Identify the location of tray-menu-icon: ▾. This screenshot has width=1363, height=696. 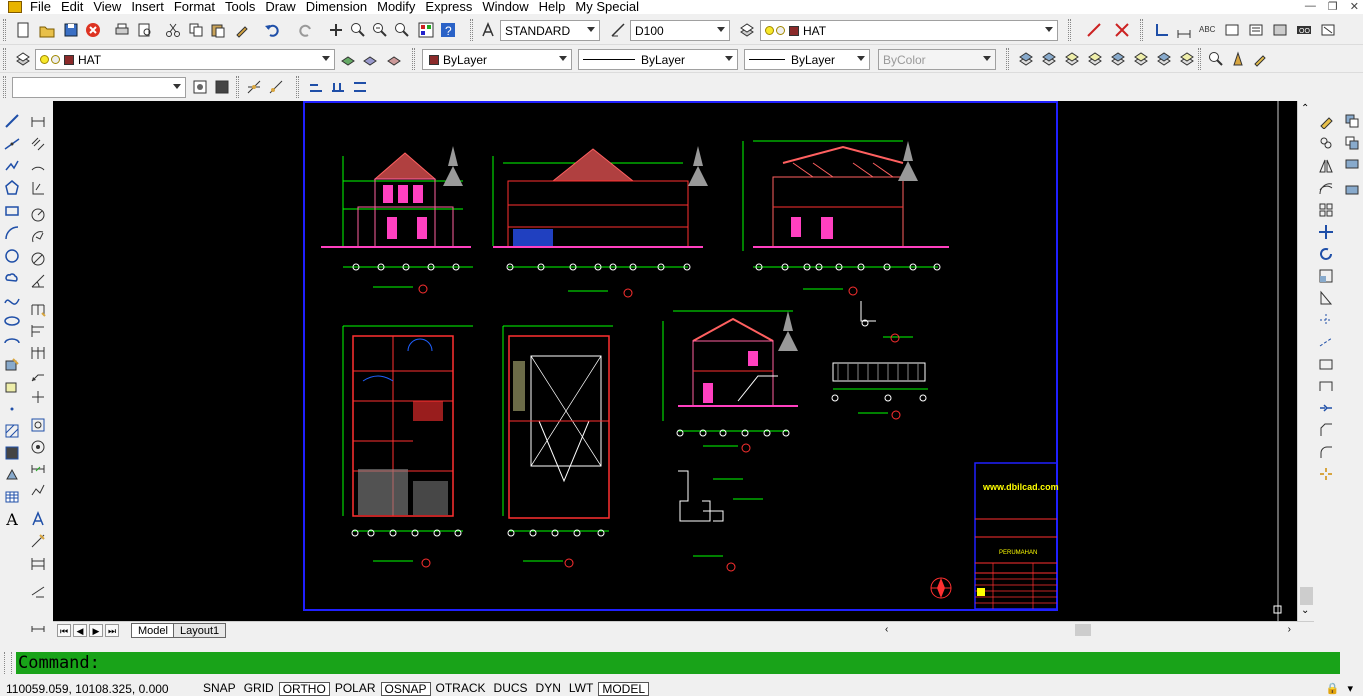
(1350, 688).